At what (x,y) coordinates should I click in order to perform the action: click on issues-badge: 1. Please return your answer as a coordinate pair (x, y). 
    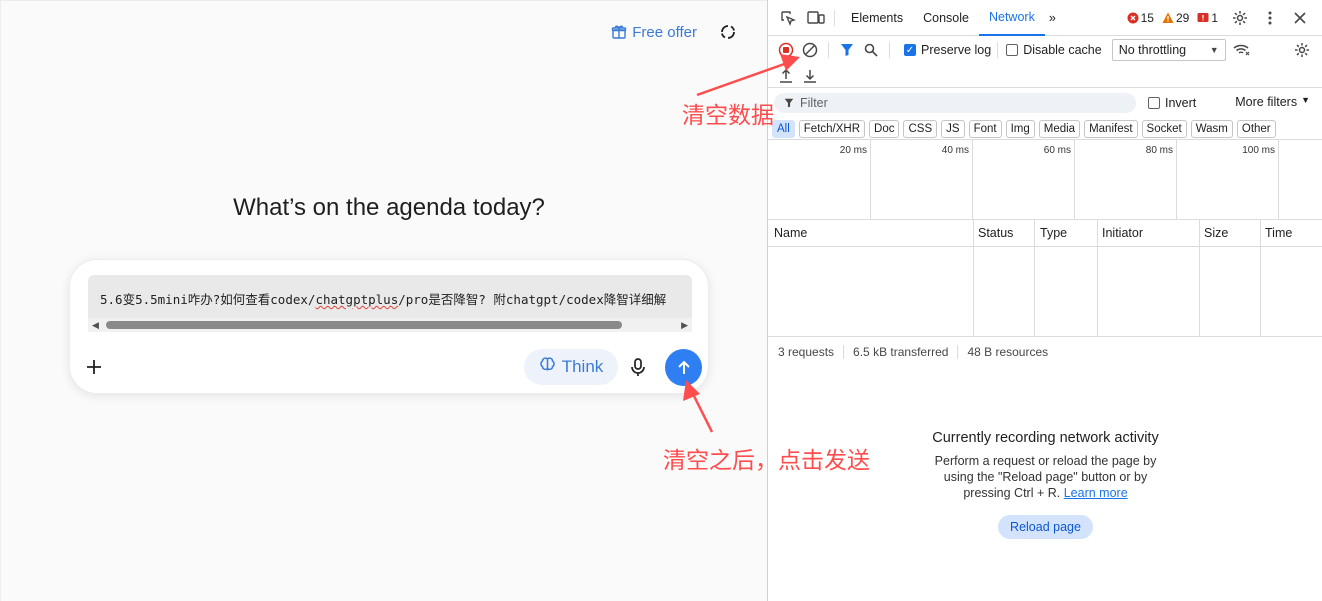
    Looking at the image, I should click on (1207, 18).